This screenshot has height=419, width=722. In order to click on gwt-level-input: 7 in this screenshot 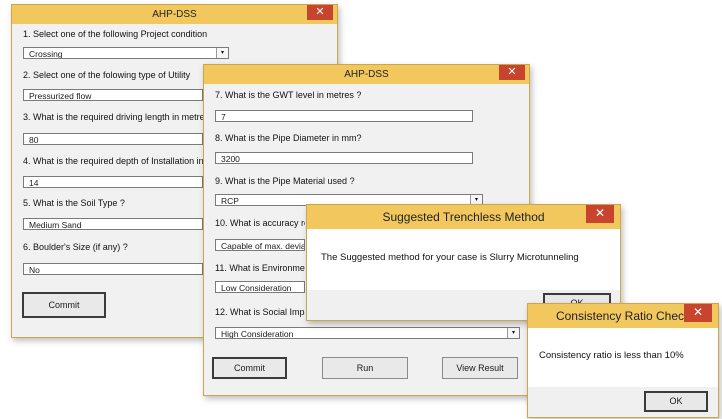, I will do `click(344, 116)`.